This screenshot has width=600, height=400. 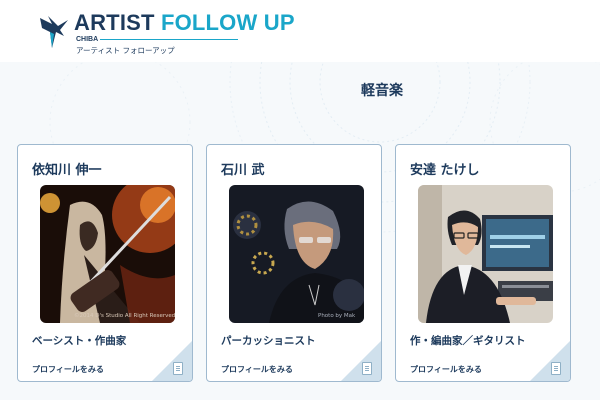 I want to click on logo-title: ARTIST FOLLOW UP, so click(x=184, y=23).